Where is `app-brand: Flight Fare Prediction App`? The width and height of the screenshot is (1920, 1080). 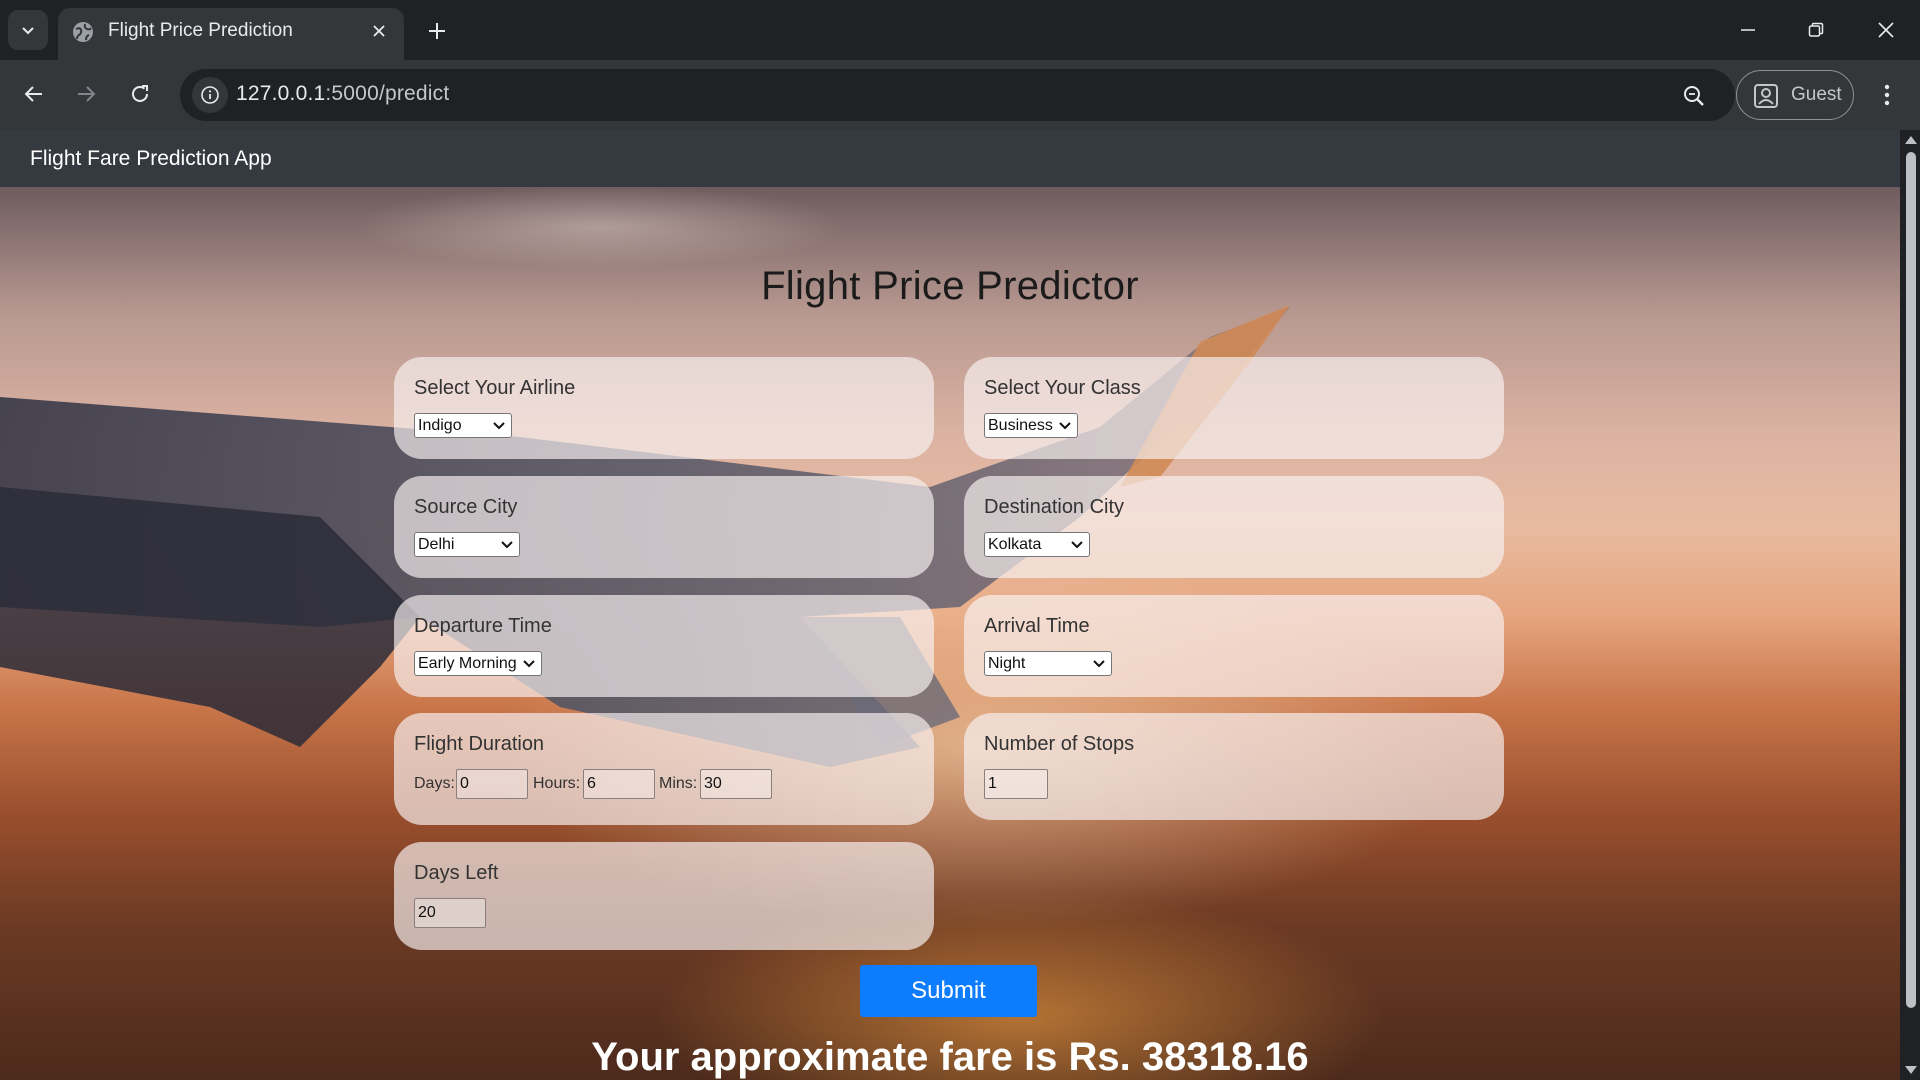
app-brand: Flight Fare Prediction App is located at coordinates (151, 159).